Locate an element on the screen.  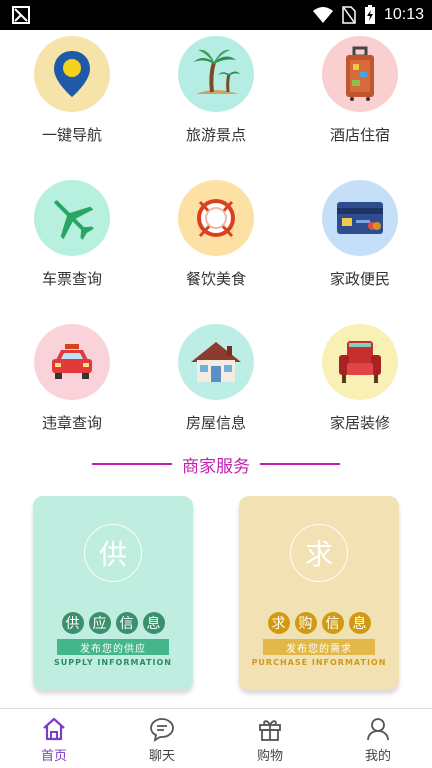
tab-label: 首页 is located at coordinates (53, 756).